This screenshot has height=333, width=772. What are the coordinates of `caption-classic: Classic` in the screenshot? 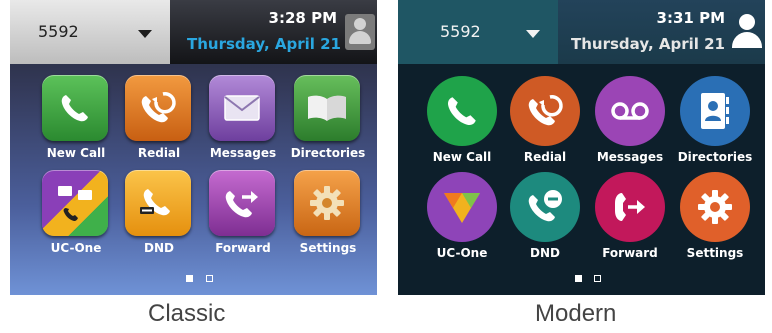 It's located at (187, 313).